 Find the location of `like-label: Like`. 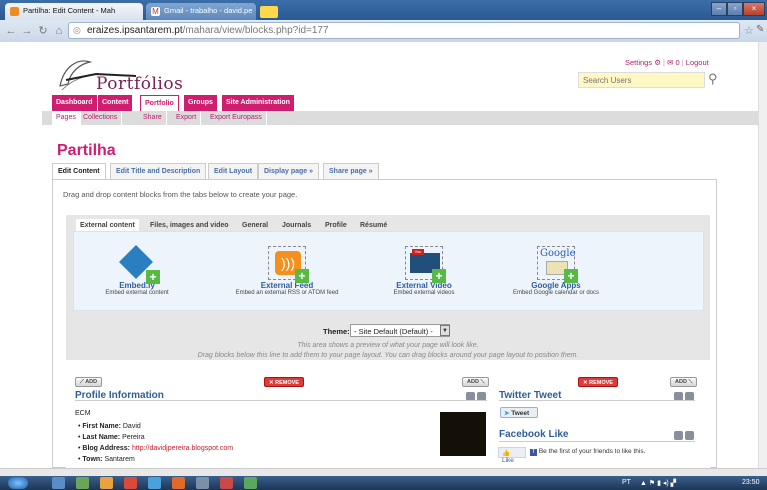

like-label: Like is located at coordinates (508, 460).